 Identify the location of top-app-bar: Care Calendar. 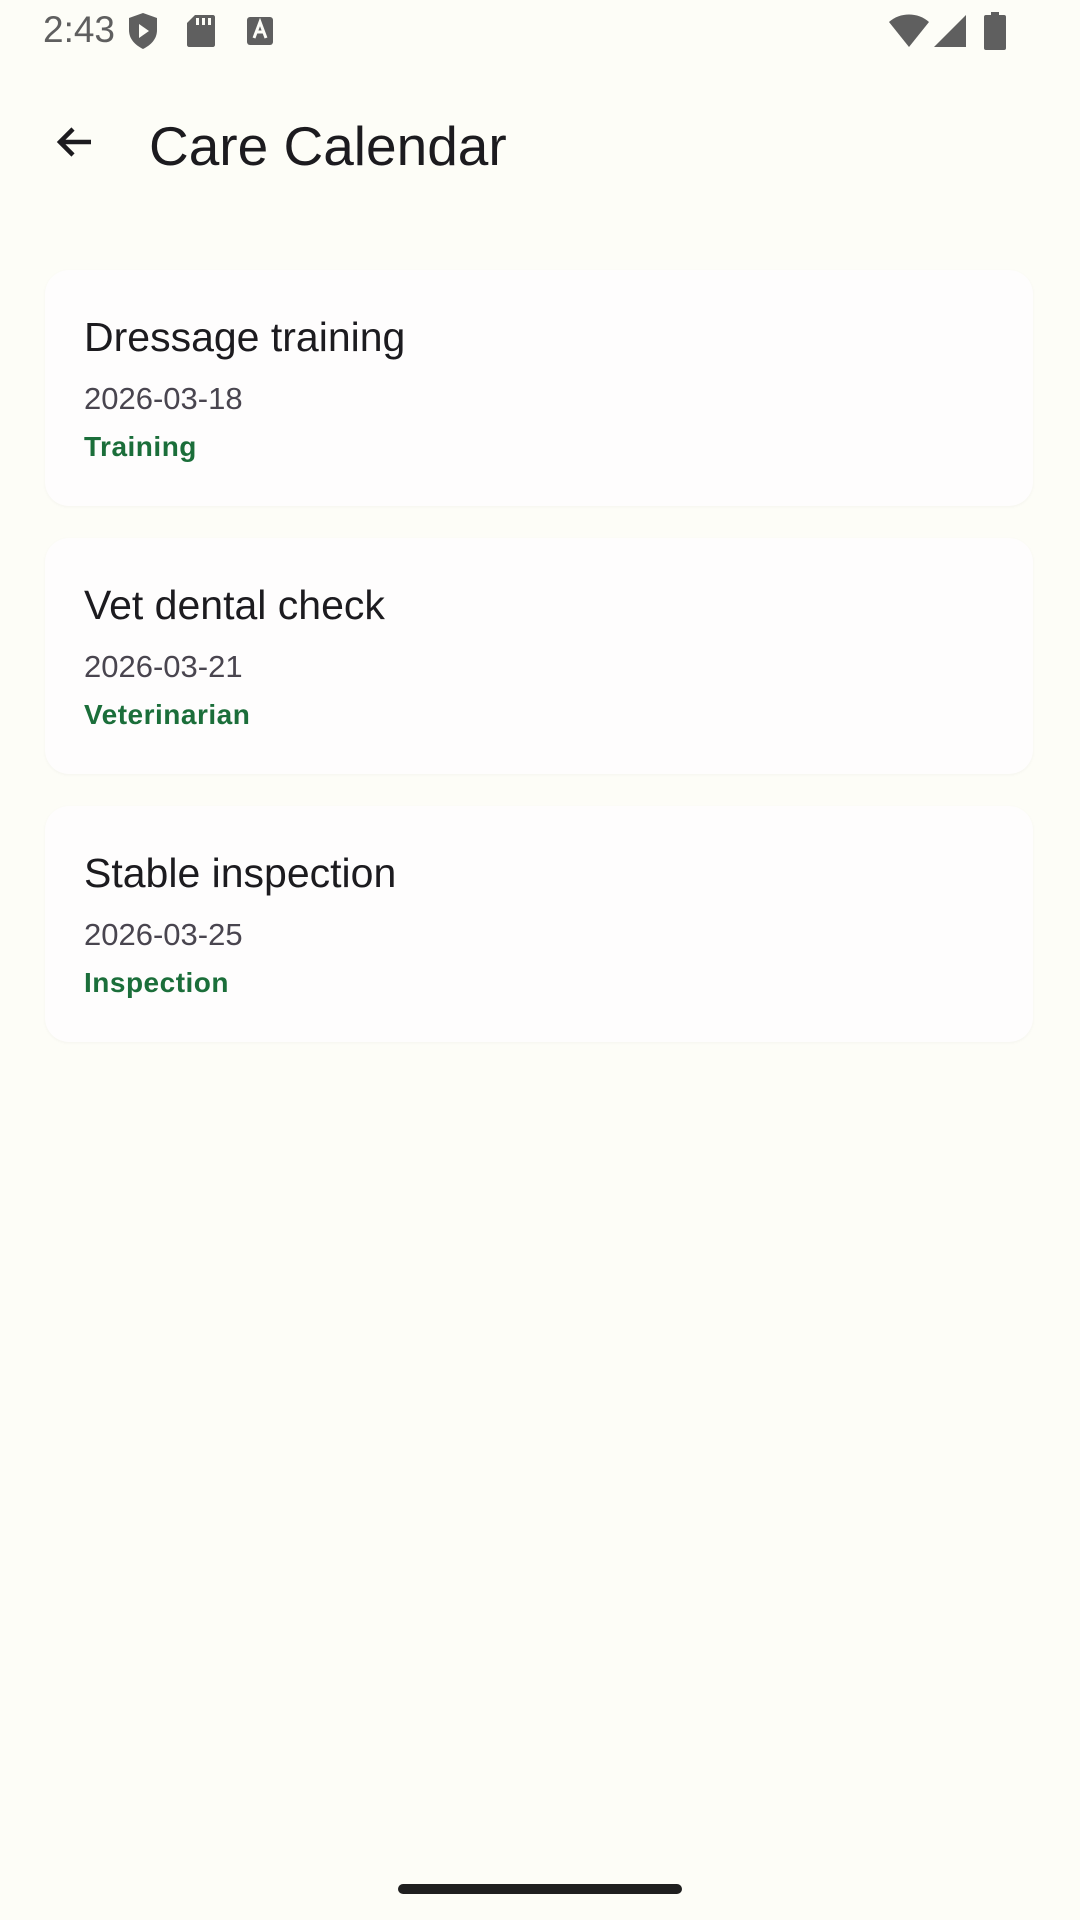
(540, 144).